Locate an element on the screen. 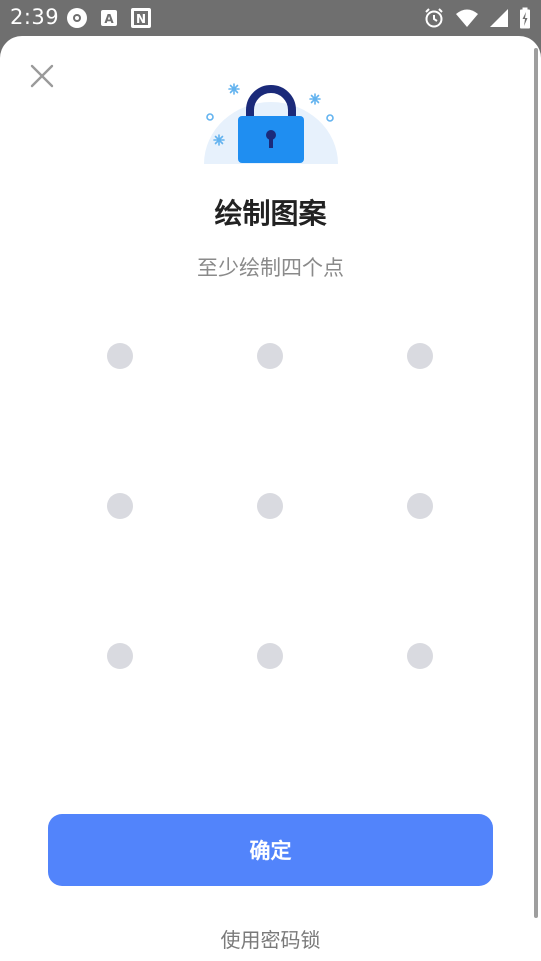 The image size is (541, 961). confirm-button-label: 确定 is located at coordinates (270, 851).